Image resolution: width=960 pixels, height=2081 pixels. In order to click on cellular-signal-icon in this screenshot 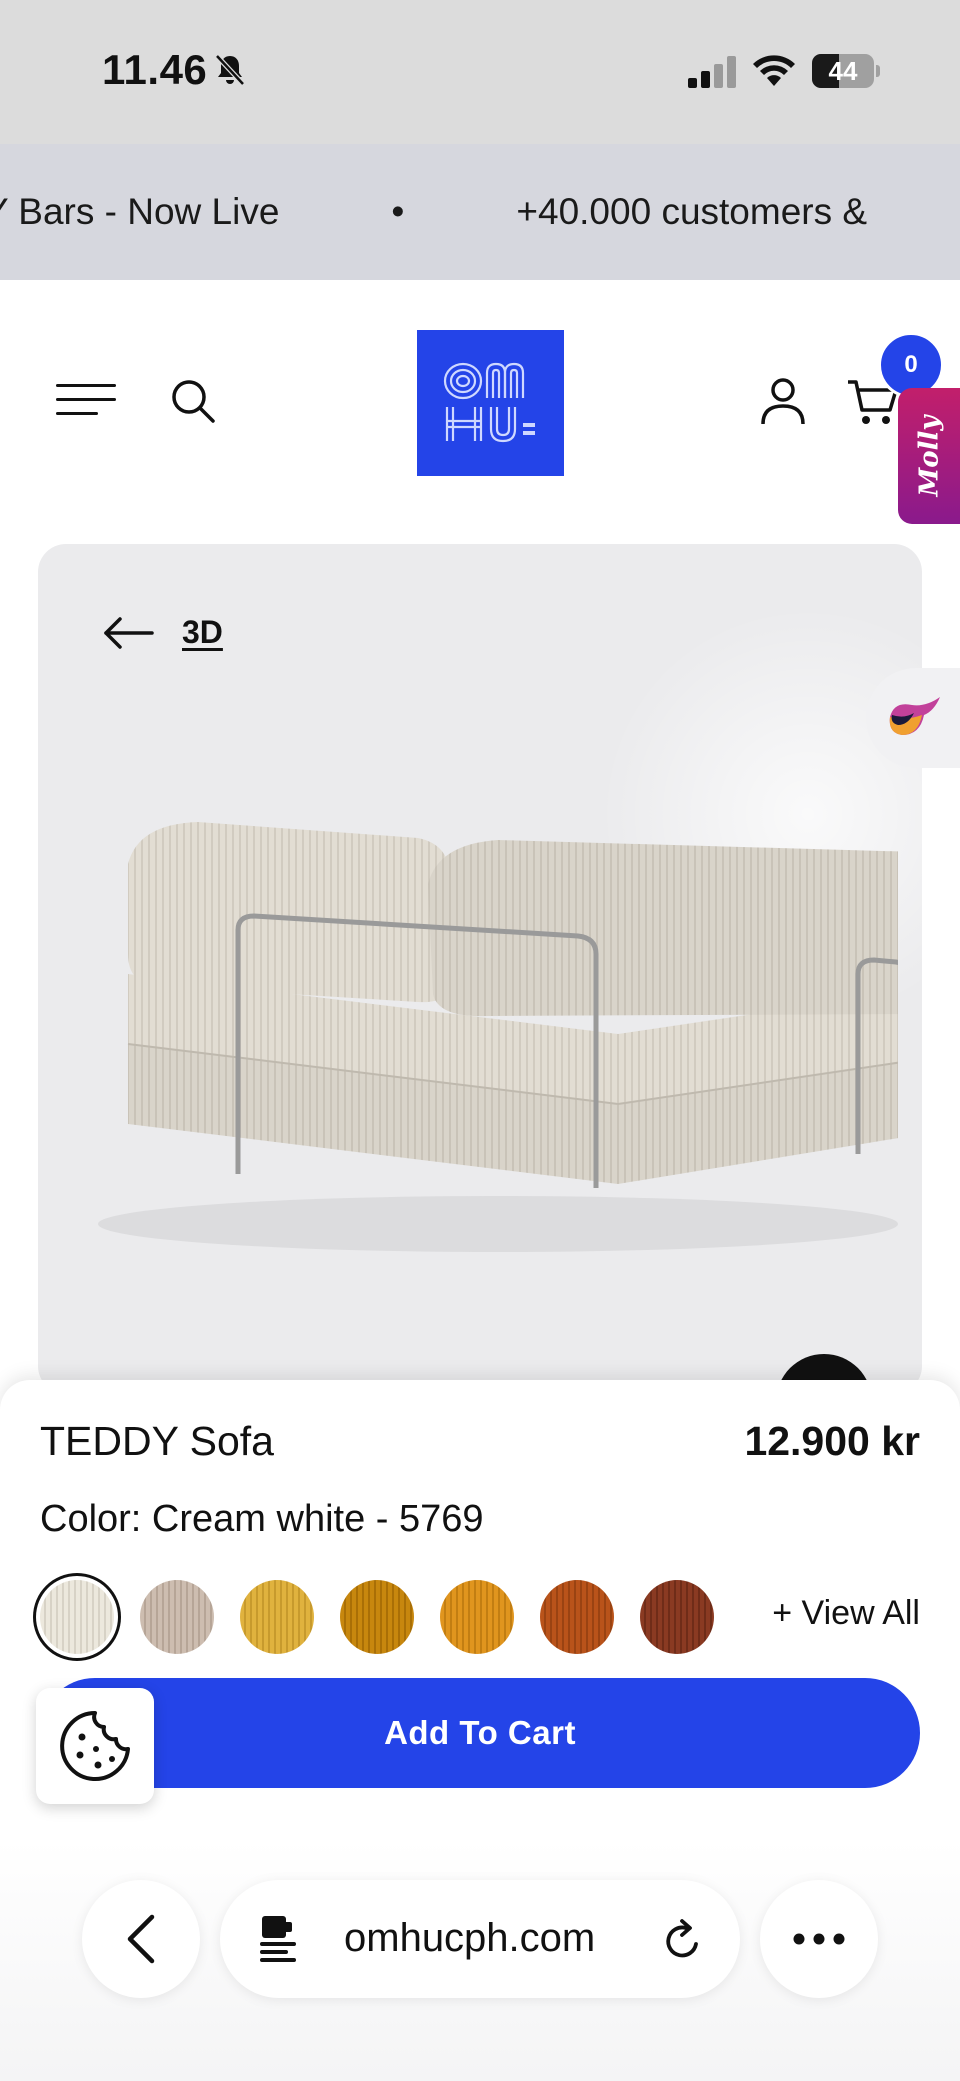, I will do `click(712, 72)`.